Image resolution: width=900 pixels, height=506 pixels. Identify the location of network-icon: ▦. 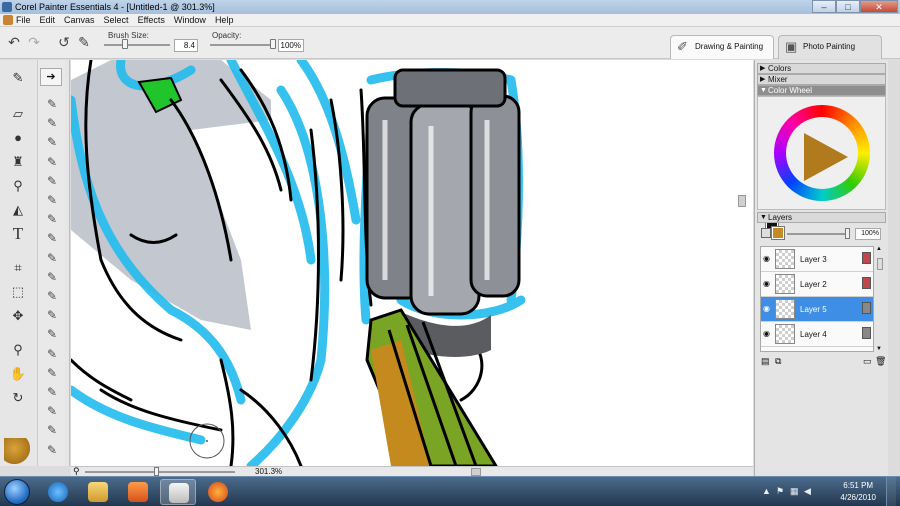
(794, 491).